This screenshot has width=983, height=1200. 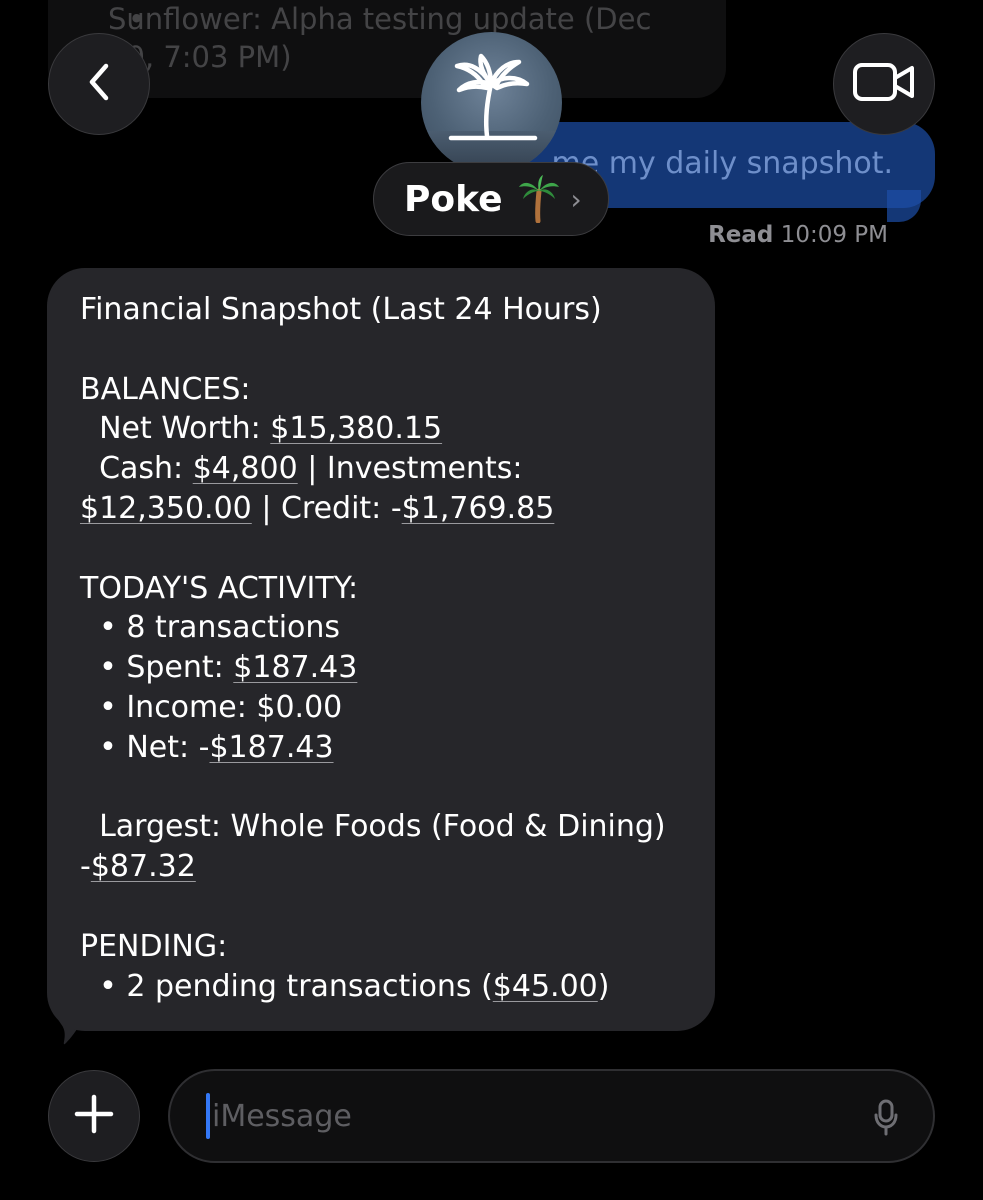 What do you see at coordinates (166, 508) in the screenshot?
I see `investments-amount-link: $12,350.00` at bounding box center [166, 508].